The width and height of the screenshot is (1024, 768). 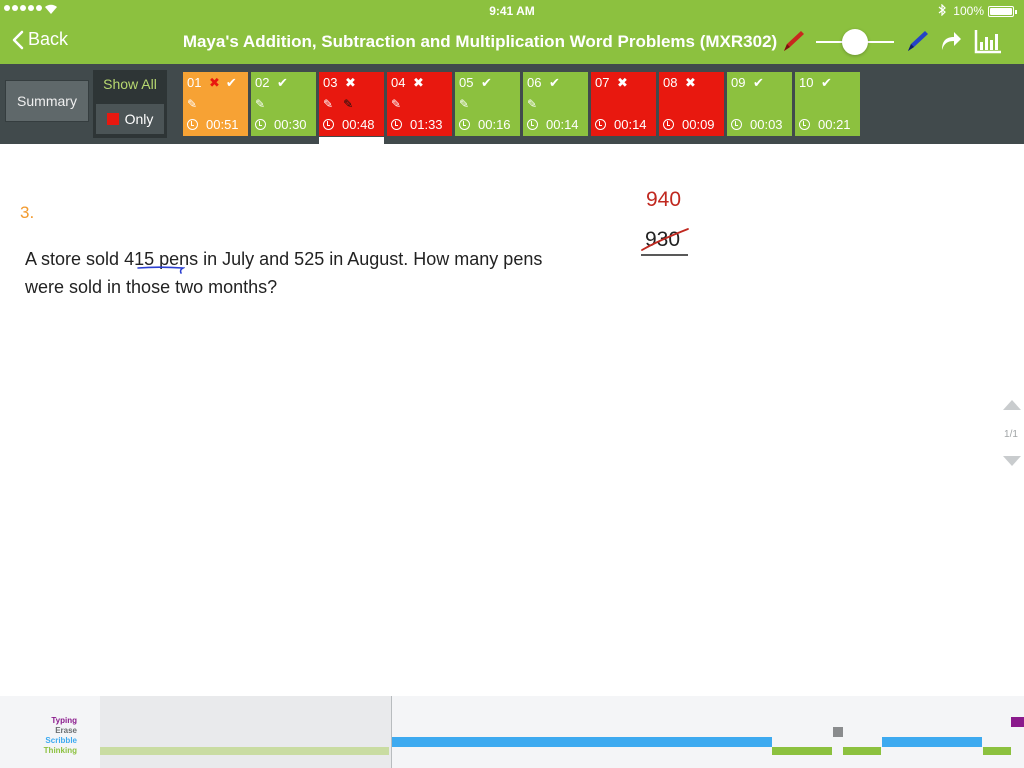 What do you see at coordinates (27, 212) in the screenshot?
I see `question-number: 3.` at bounding box center [27, 212].